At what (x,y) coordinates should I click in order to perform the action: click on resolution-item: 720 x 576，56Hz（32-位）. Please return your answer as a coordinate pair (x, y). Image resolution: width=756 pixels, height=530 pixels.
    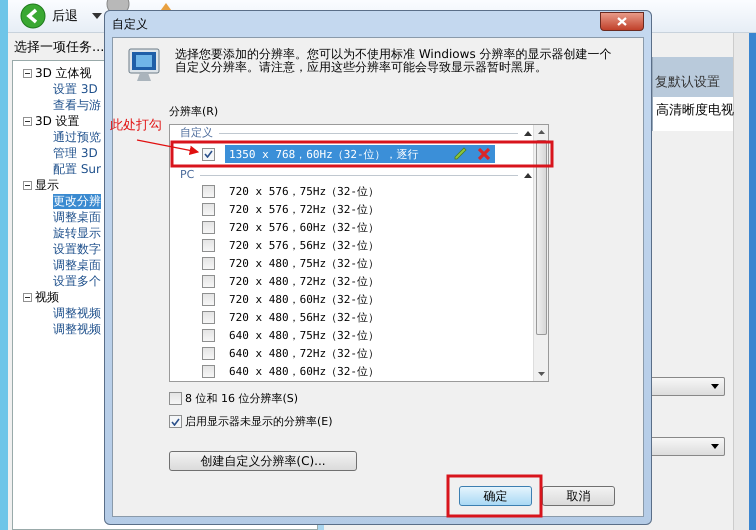
    Looking at the image, I should click on (304, 245).